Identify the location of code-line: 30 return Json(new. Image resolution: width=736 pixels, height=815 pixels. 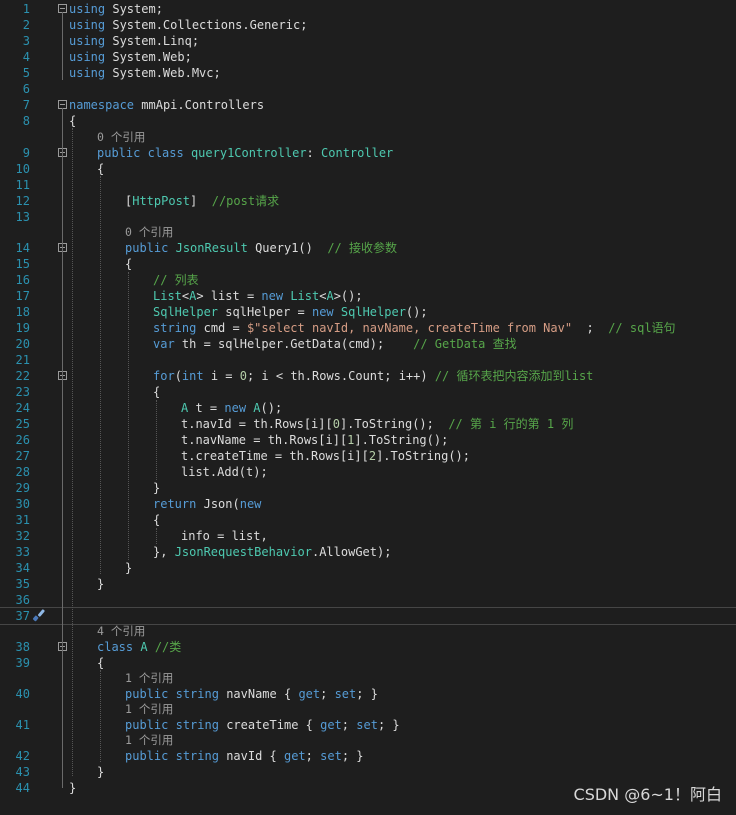
(368, 504).